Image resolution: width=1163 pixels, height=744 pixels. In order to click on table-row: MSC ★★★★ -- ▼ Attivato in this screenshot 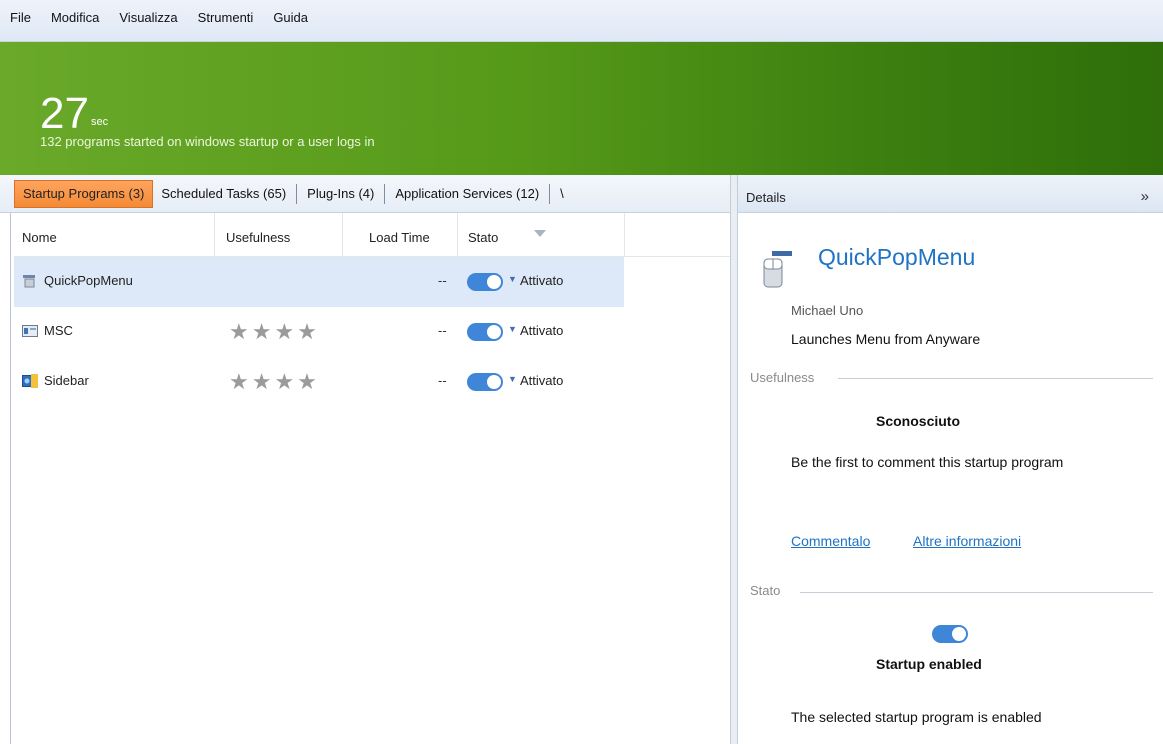, I will do `click(372, 332)`.